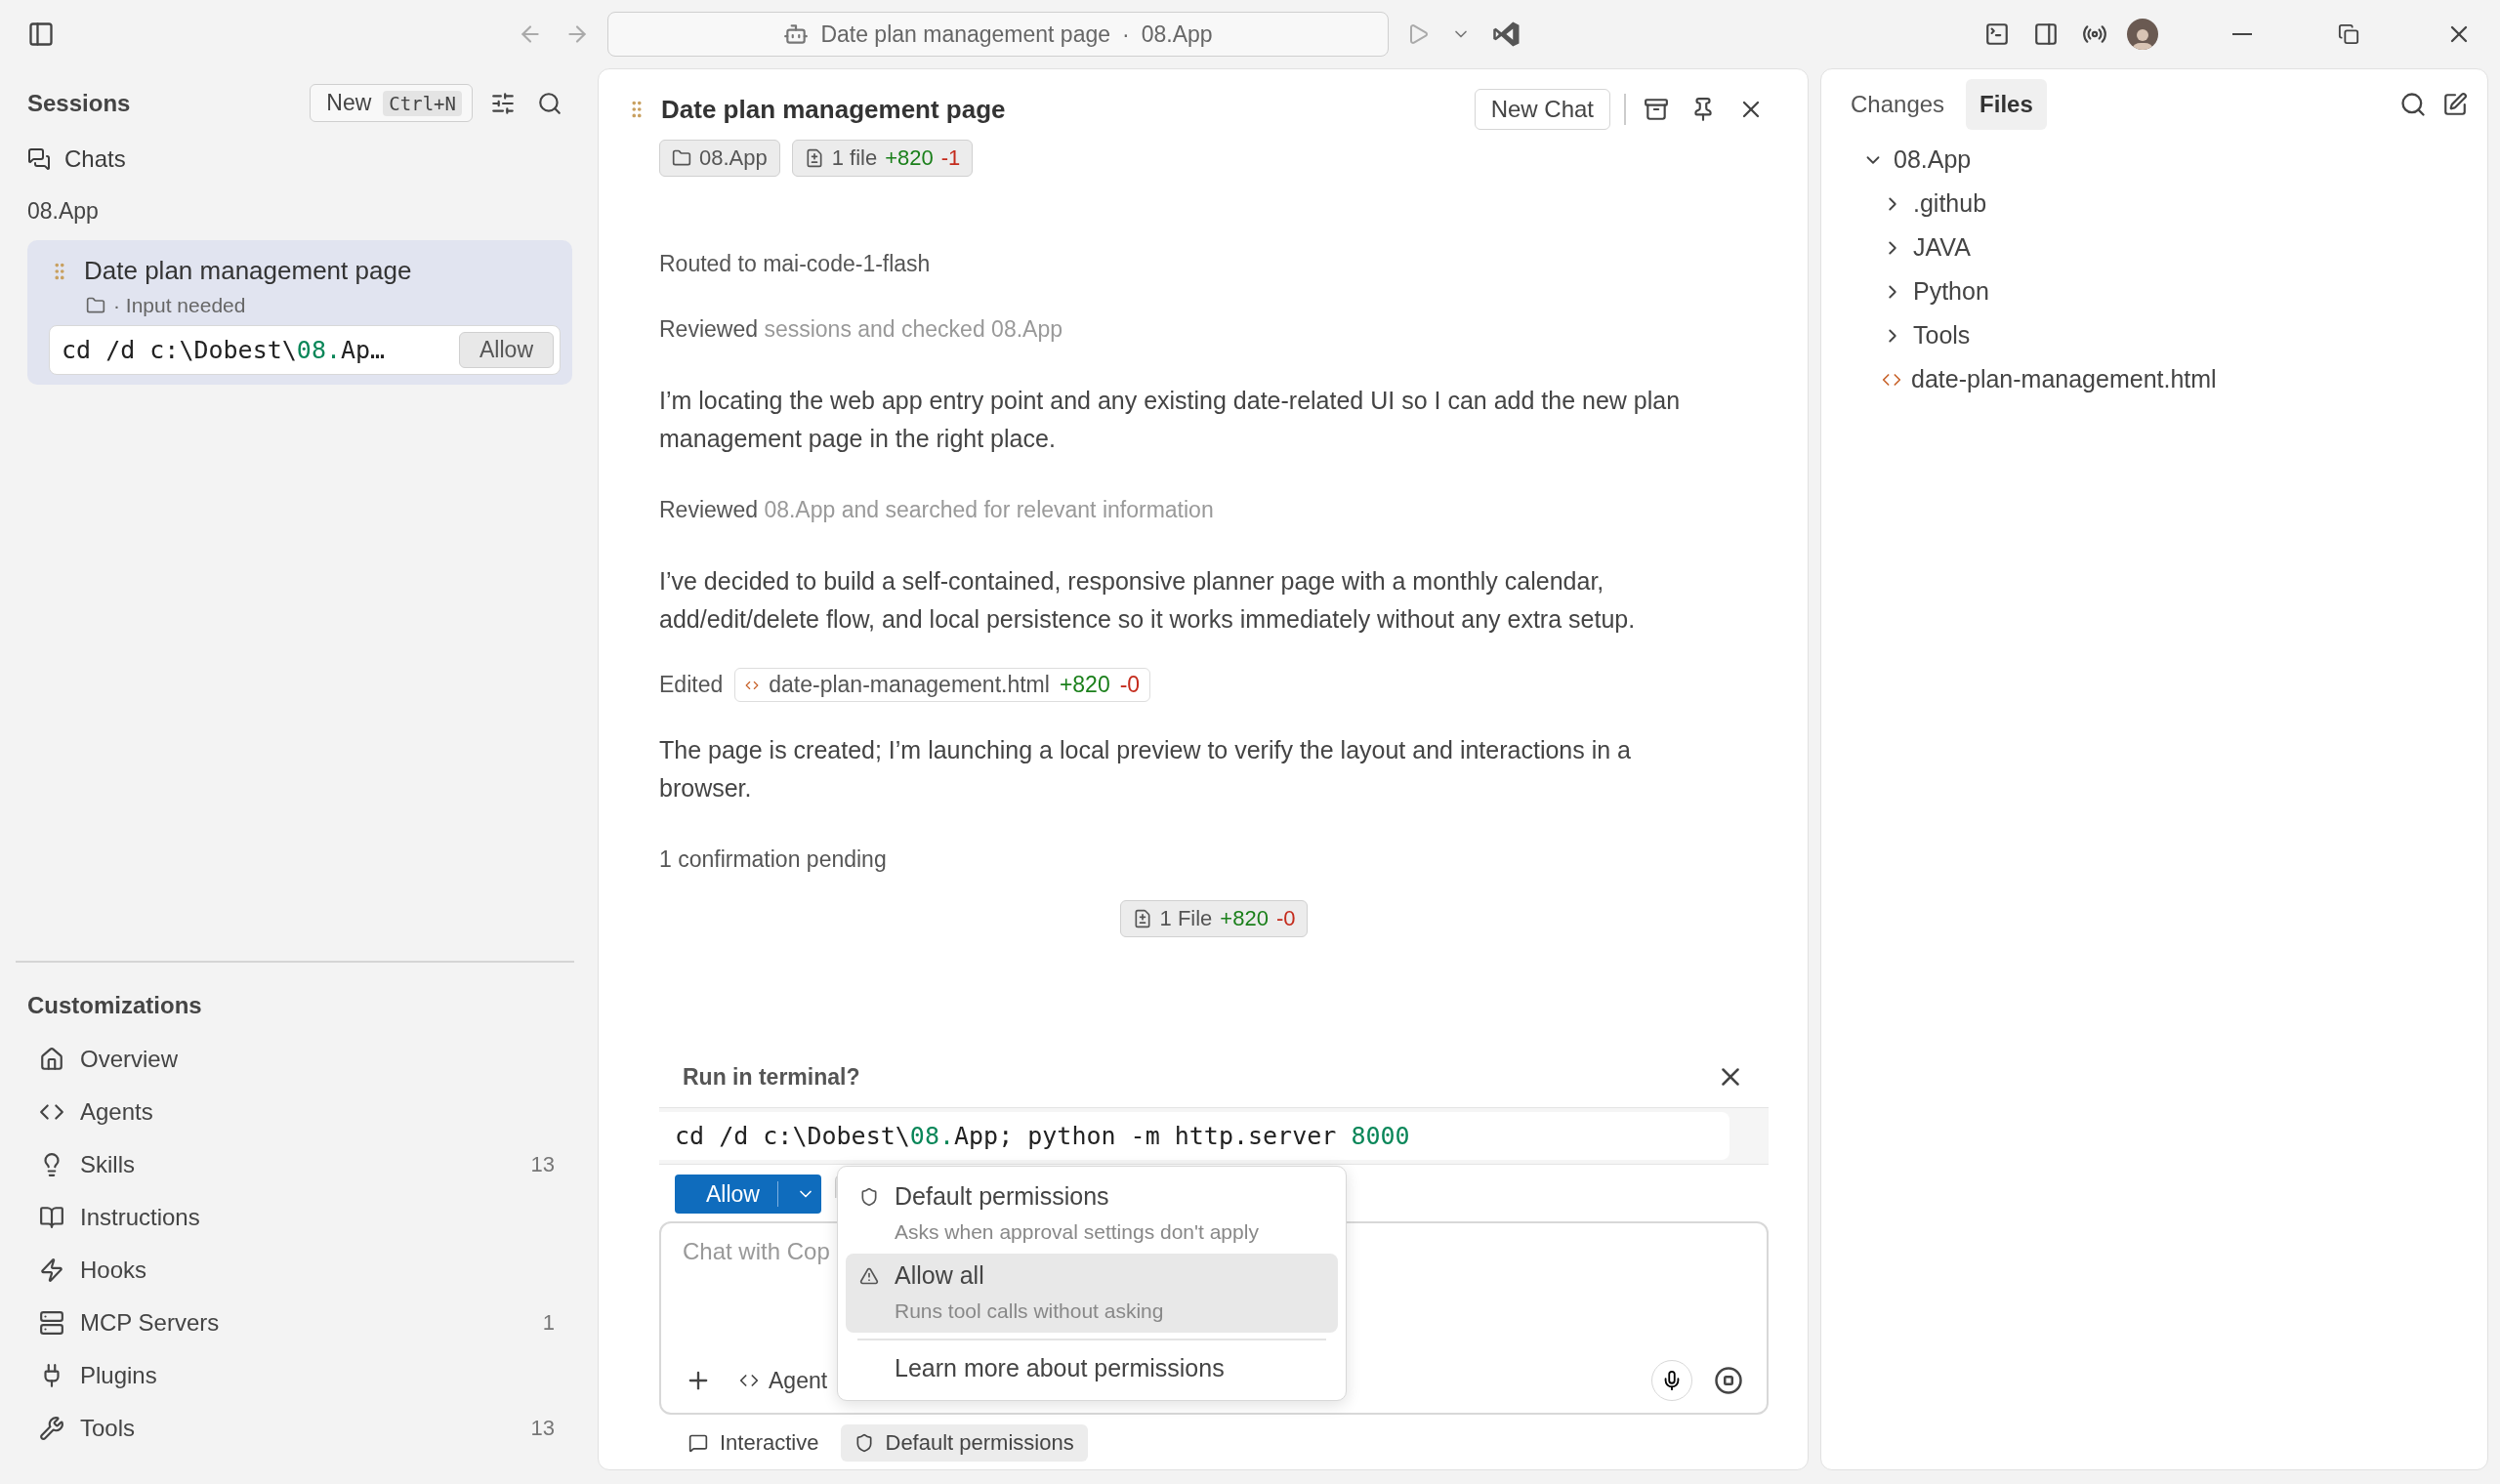  What do you see at coordinates (52, 1059) in the screenshot?
I see `house-icon` at bounding box center [52, 1059].